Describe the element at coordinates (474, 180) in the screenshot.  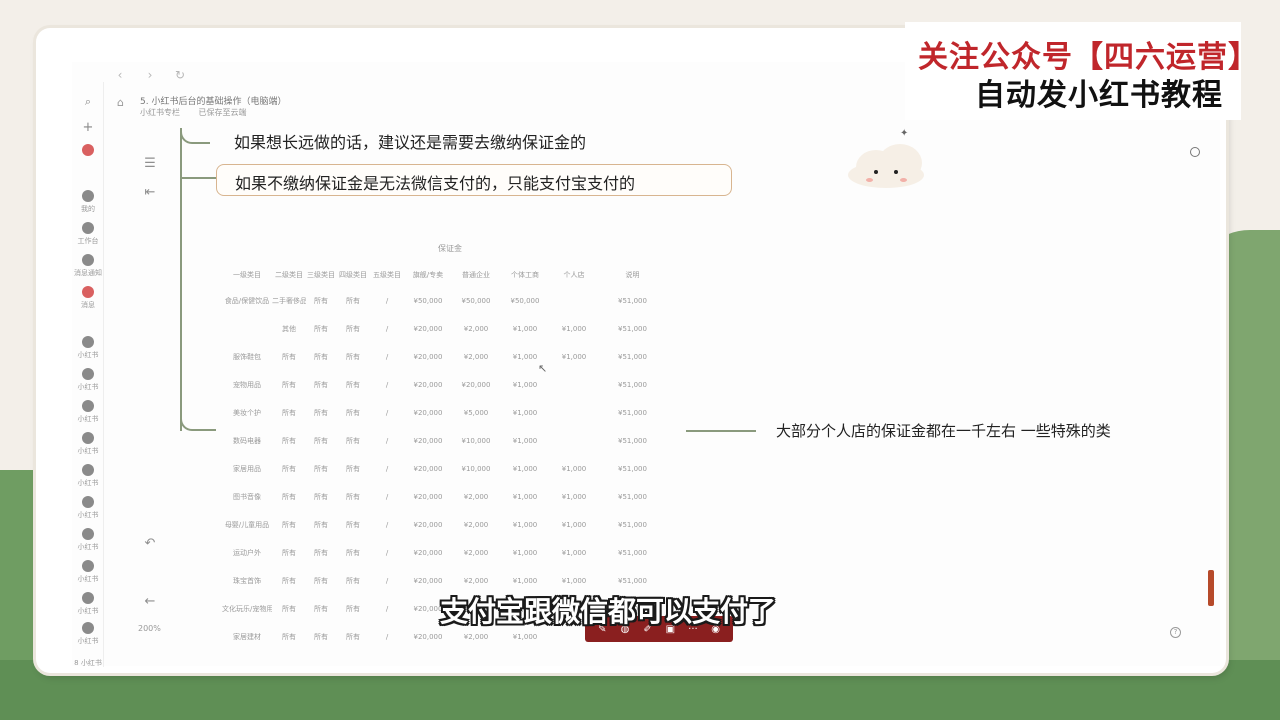
I see `mindmap-node-selected: 如果不缴纳保证金是无法微信支付的，只能支付宝支付的` at that location.